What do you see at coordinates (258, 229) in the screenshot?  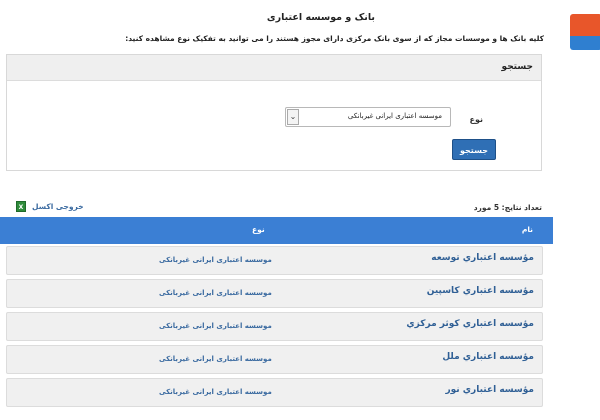 I see `column-header-type: نوع` at bounding box center [258, 229].